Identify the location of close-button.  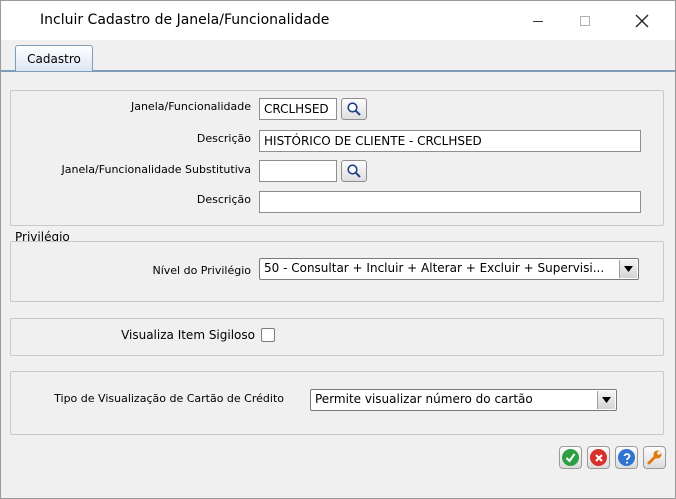
(642, 20).